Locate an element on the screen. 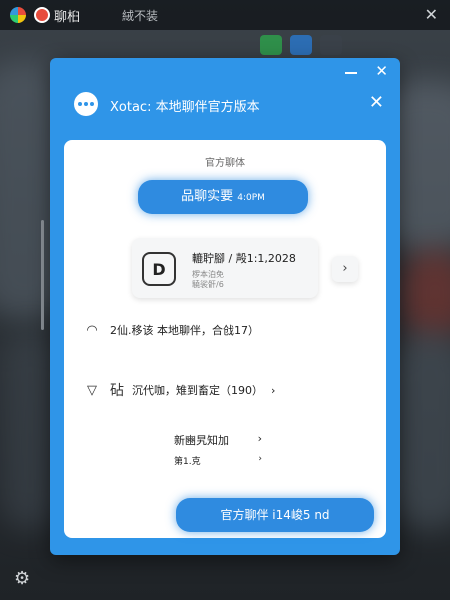  link-item: 新豳旯知加 › is located at coordinates (218, 440).